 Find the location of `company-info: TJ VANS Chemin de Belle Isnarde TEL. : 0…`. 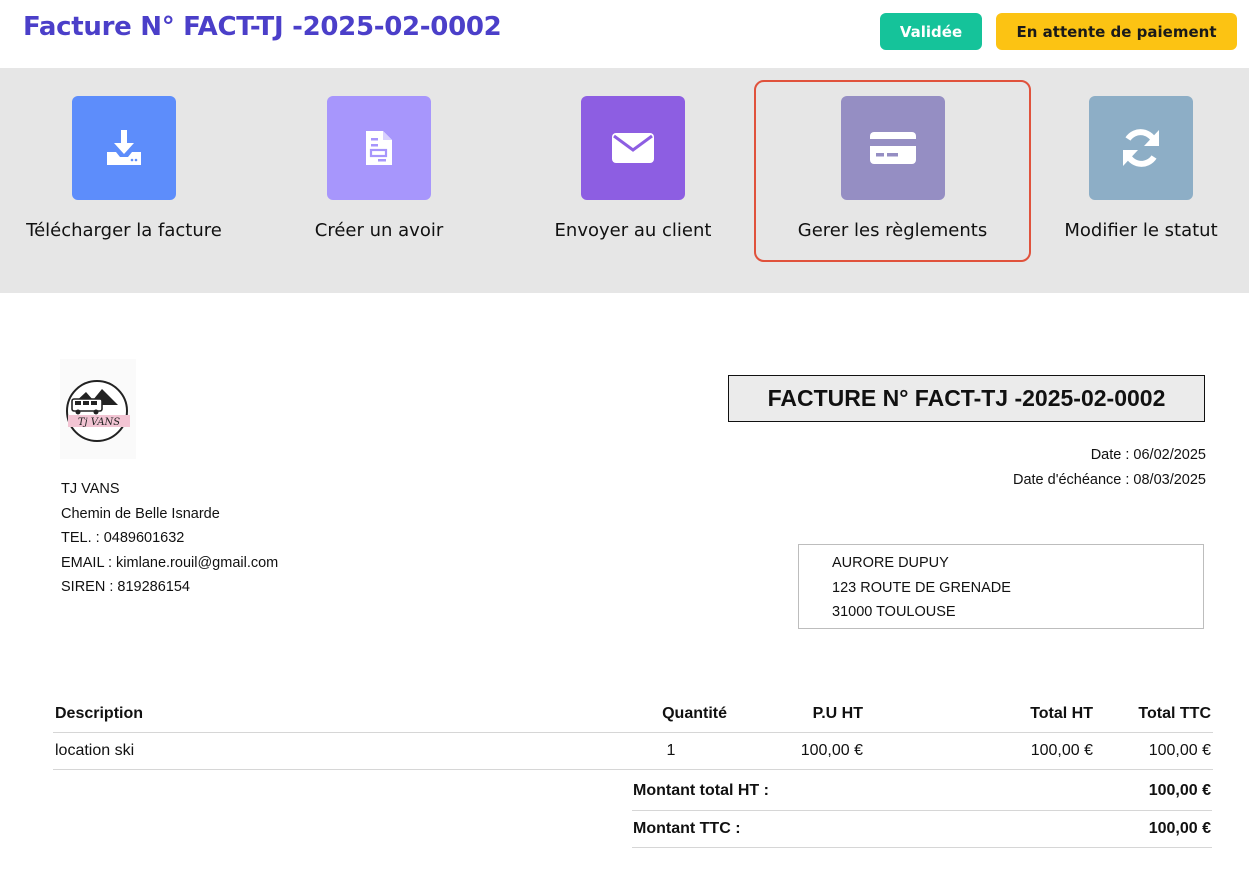

company-info: TJ VANS Chemin de Belle Isnarde TEL. : 0… is located at coordinates (169, 538).